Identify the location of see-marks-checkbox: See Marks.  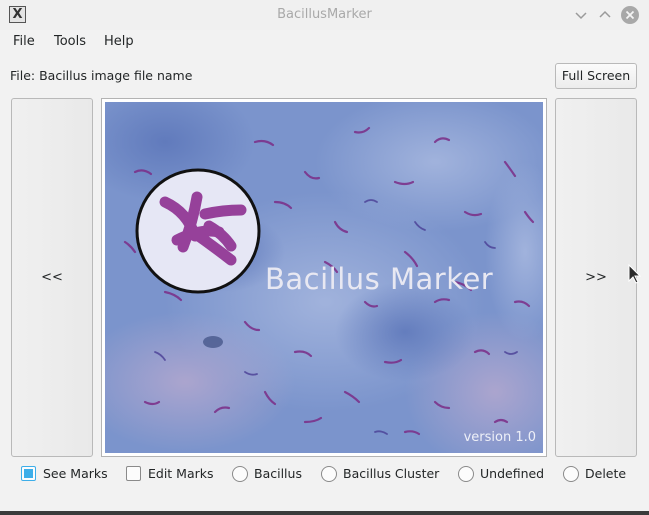
(66, 474).